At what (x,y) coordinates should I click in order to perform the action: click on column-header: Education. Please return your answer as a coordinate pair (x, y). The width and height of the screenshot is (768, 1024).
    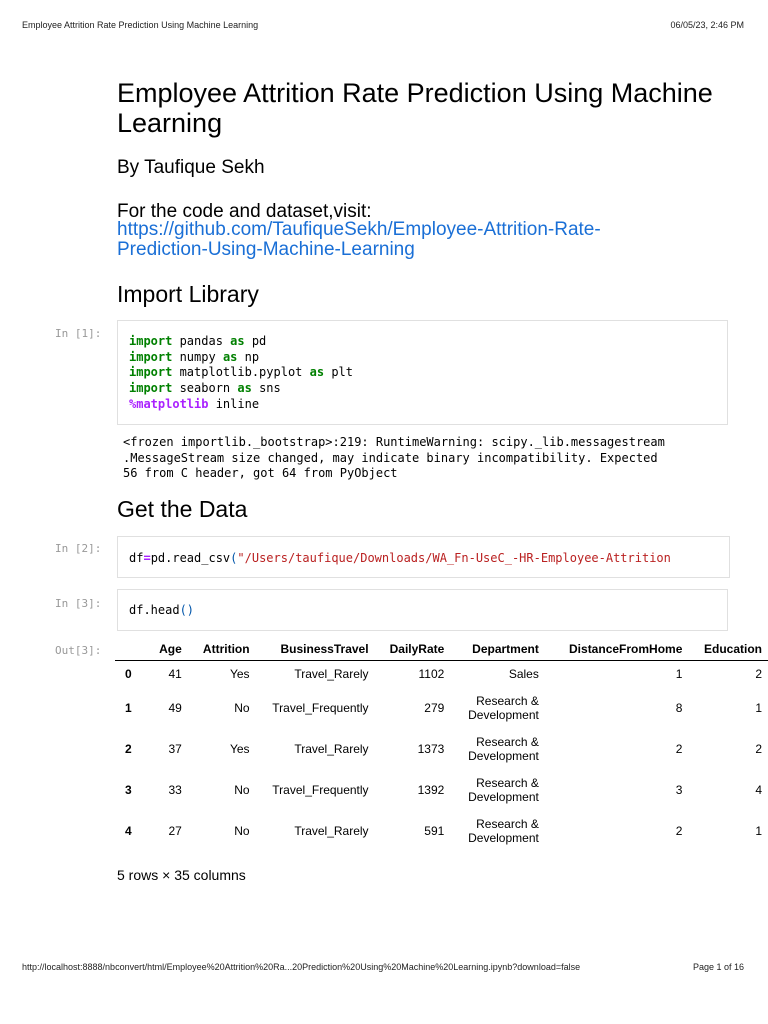
    Looking at the image, I should click on (728, 649).